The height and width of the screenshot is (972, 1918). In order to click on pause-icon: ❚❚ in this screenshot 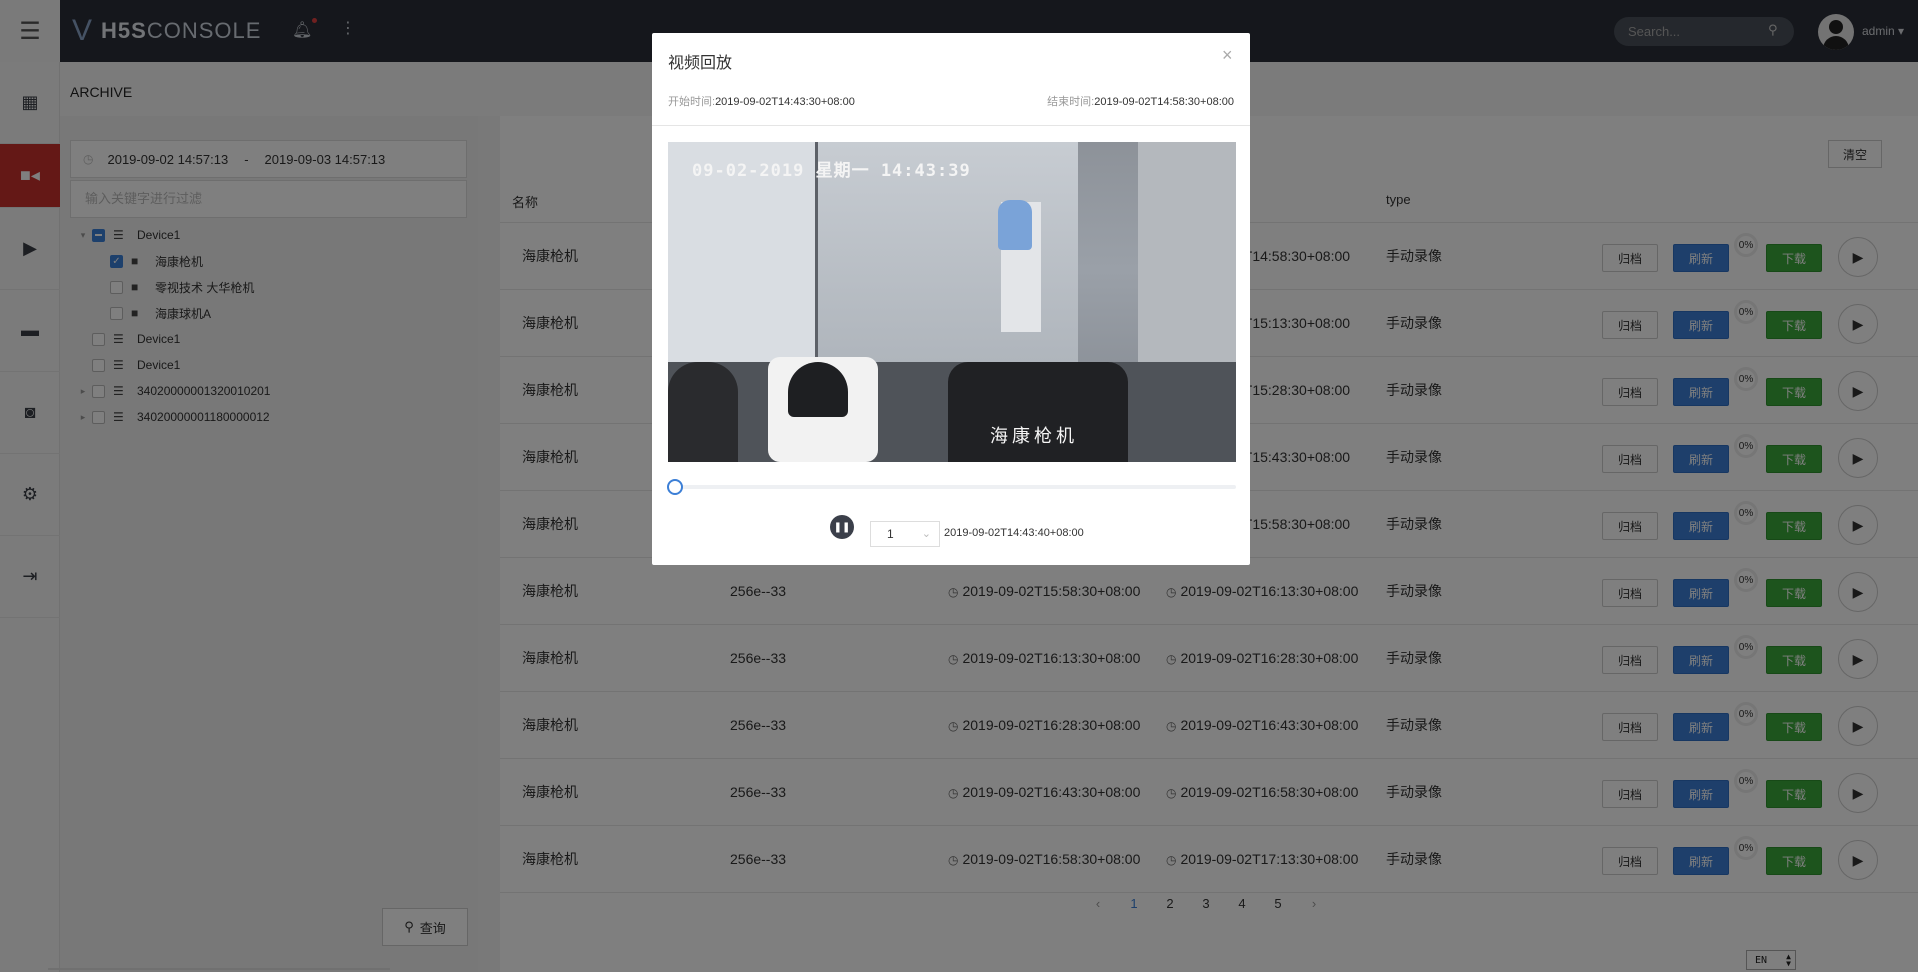, I will do `click(842, 527)`.